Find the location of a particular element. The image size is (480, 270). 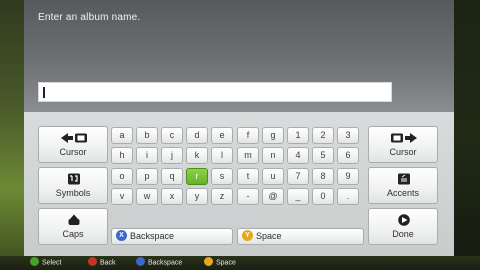

accents-label: Accents is located at coordinates (402, 193).